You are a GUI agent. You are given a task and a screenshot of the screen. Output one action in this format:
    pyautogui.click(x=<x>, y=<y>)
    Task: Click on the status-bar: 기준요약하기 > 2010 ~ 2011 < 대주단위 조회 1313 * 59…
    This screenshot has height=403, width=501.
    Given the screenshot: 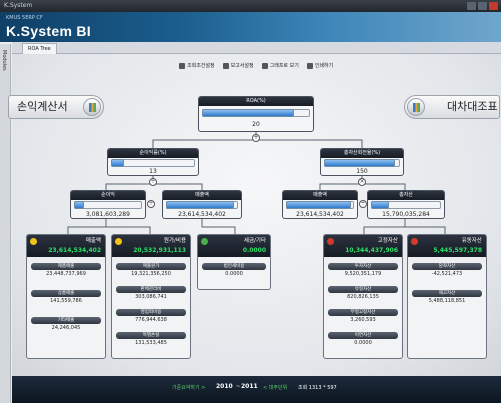 What is the action you would take?
    pyautogui.click(x=256, y=389)
    